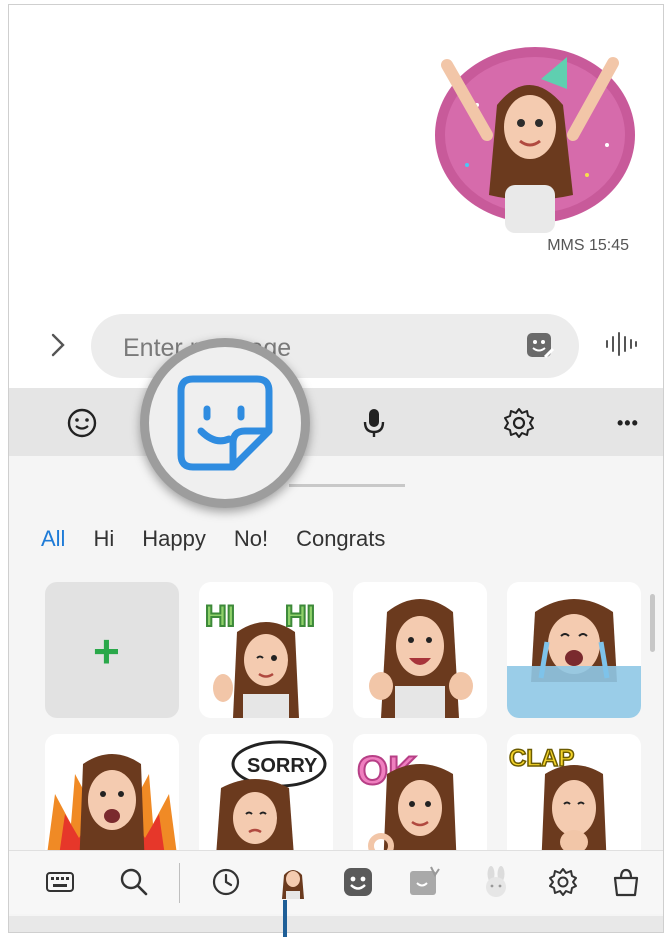  I want to click on voice-button, so click(621, 344).